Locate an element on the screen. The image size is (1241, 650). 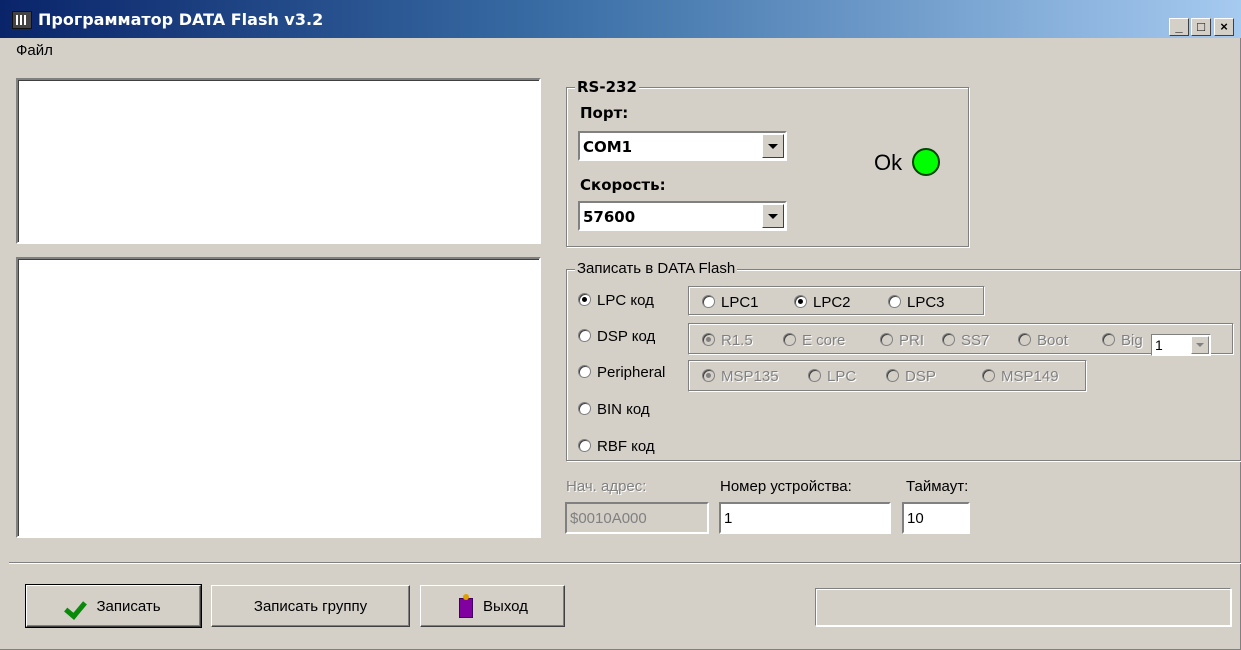
title-bar: Программатор DATA Flash v3.2 _ □ × is located at coordinates (620, 19).